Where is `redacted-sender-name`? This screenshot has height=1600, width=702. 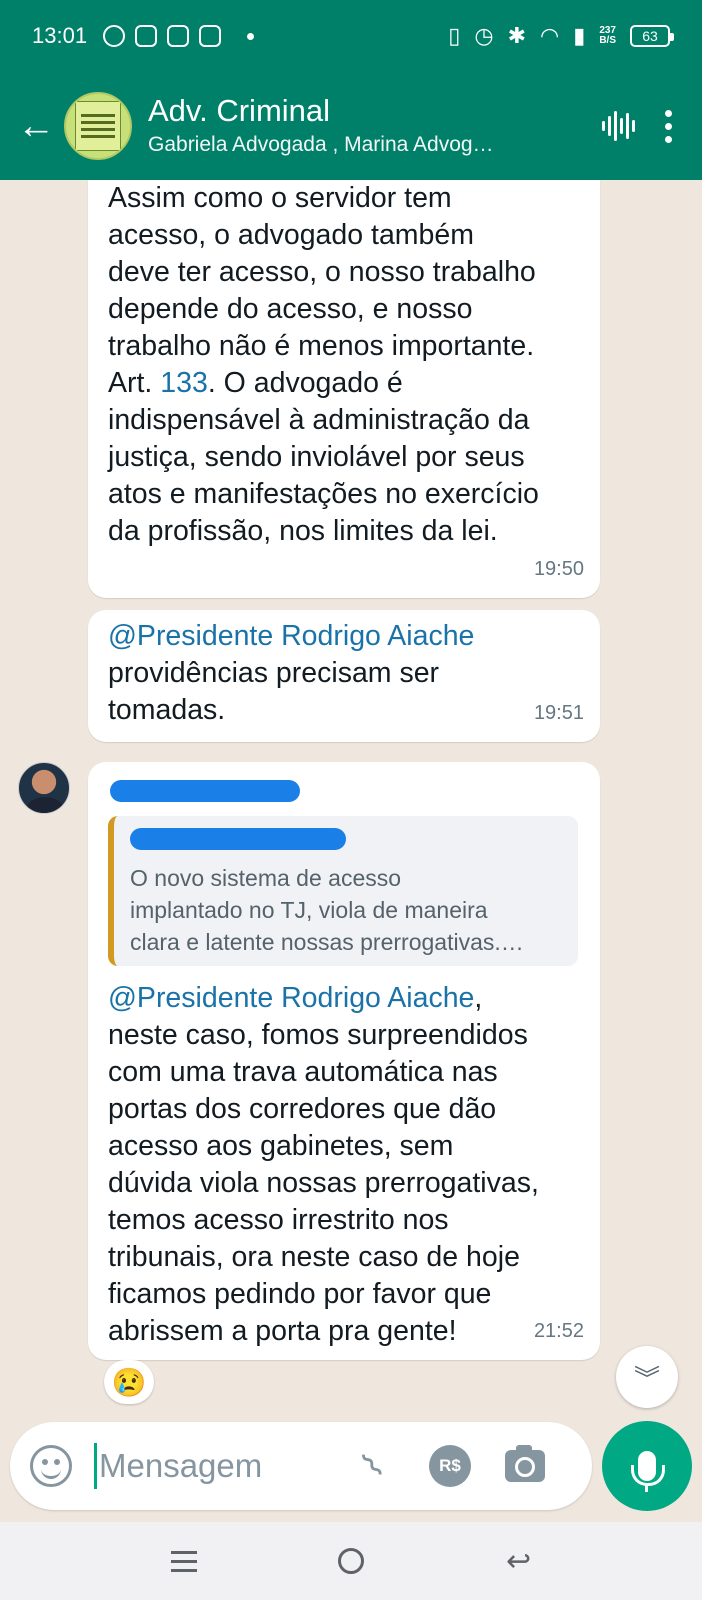 redacted-sender-name is located at coordinates (205, 791).